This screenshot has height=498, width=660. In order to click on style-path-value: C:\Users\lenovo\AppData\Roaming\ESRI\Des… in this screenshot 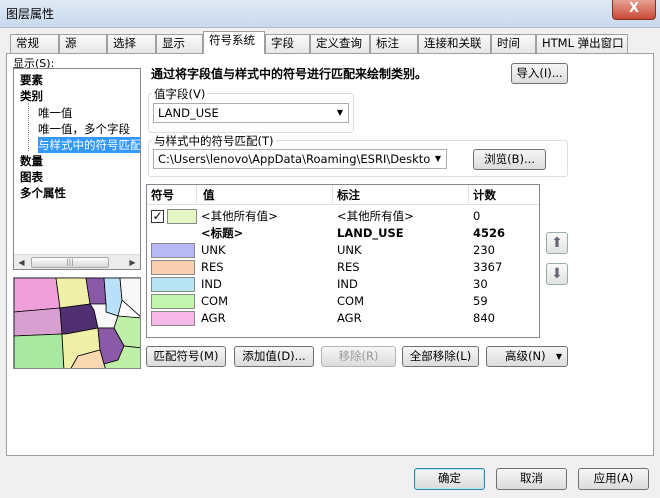, I will do `click(302, 159)`.